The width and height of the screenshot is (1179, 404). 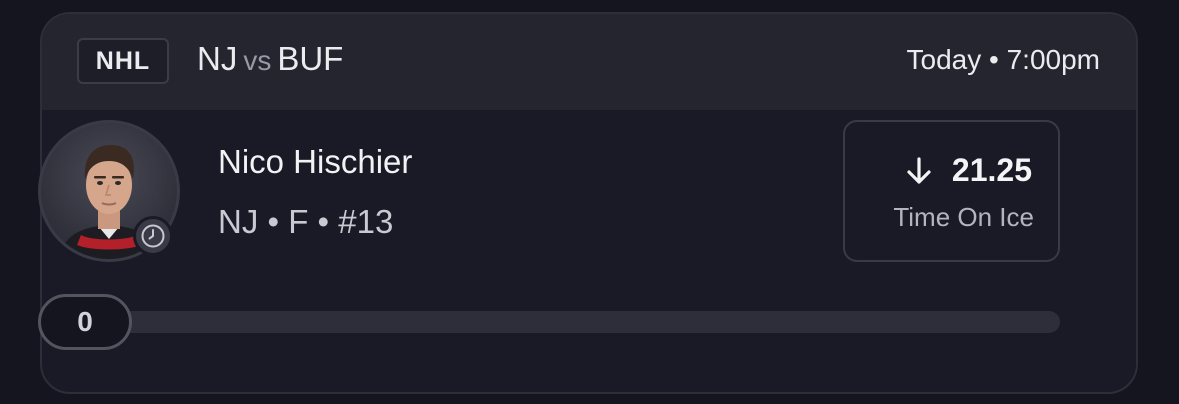 I want to click on clock-icon, so click(x=153, y=236).